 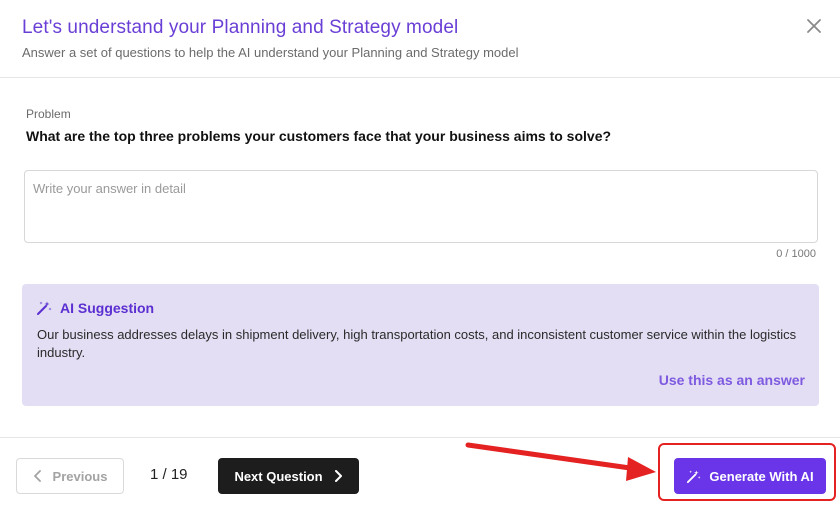 What do you see at coordinates (107, 308) in the screenshot?
I see `ai-suggestion-title: AI Suggestion` at bounding box center [107, 308].